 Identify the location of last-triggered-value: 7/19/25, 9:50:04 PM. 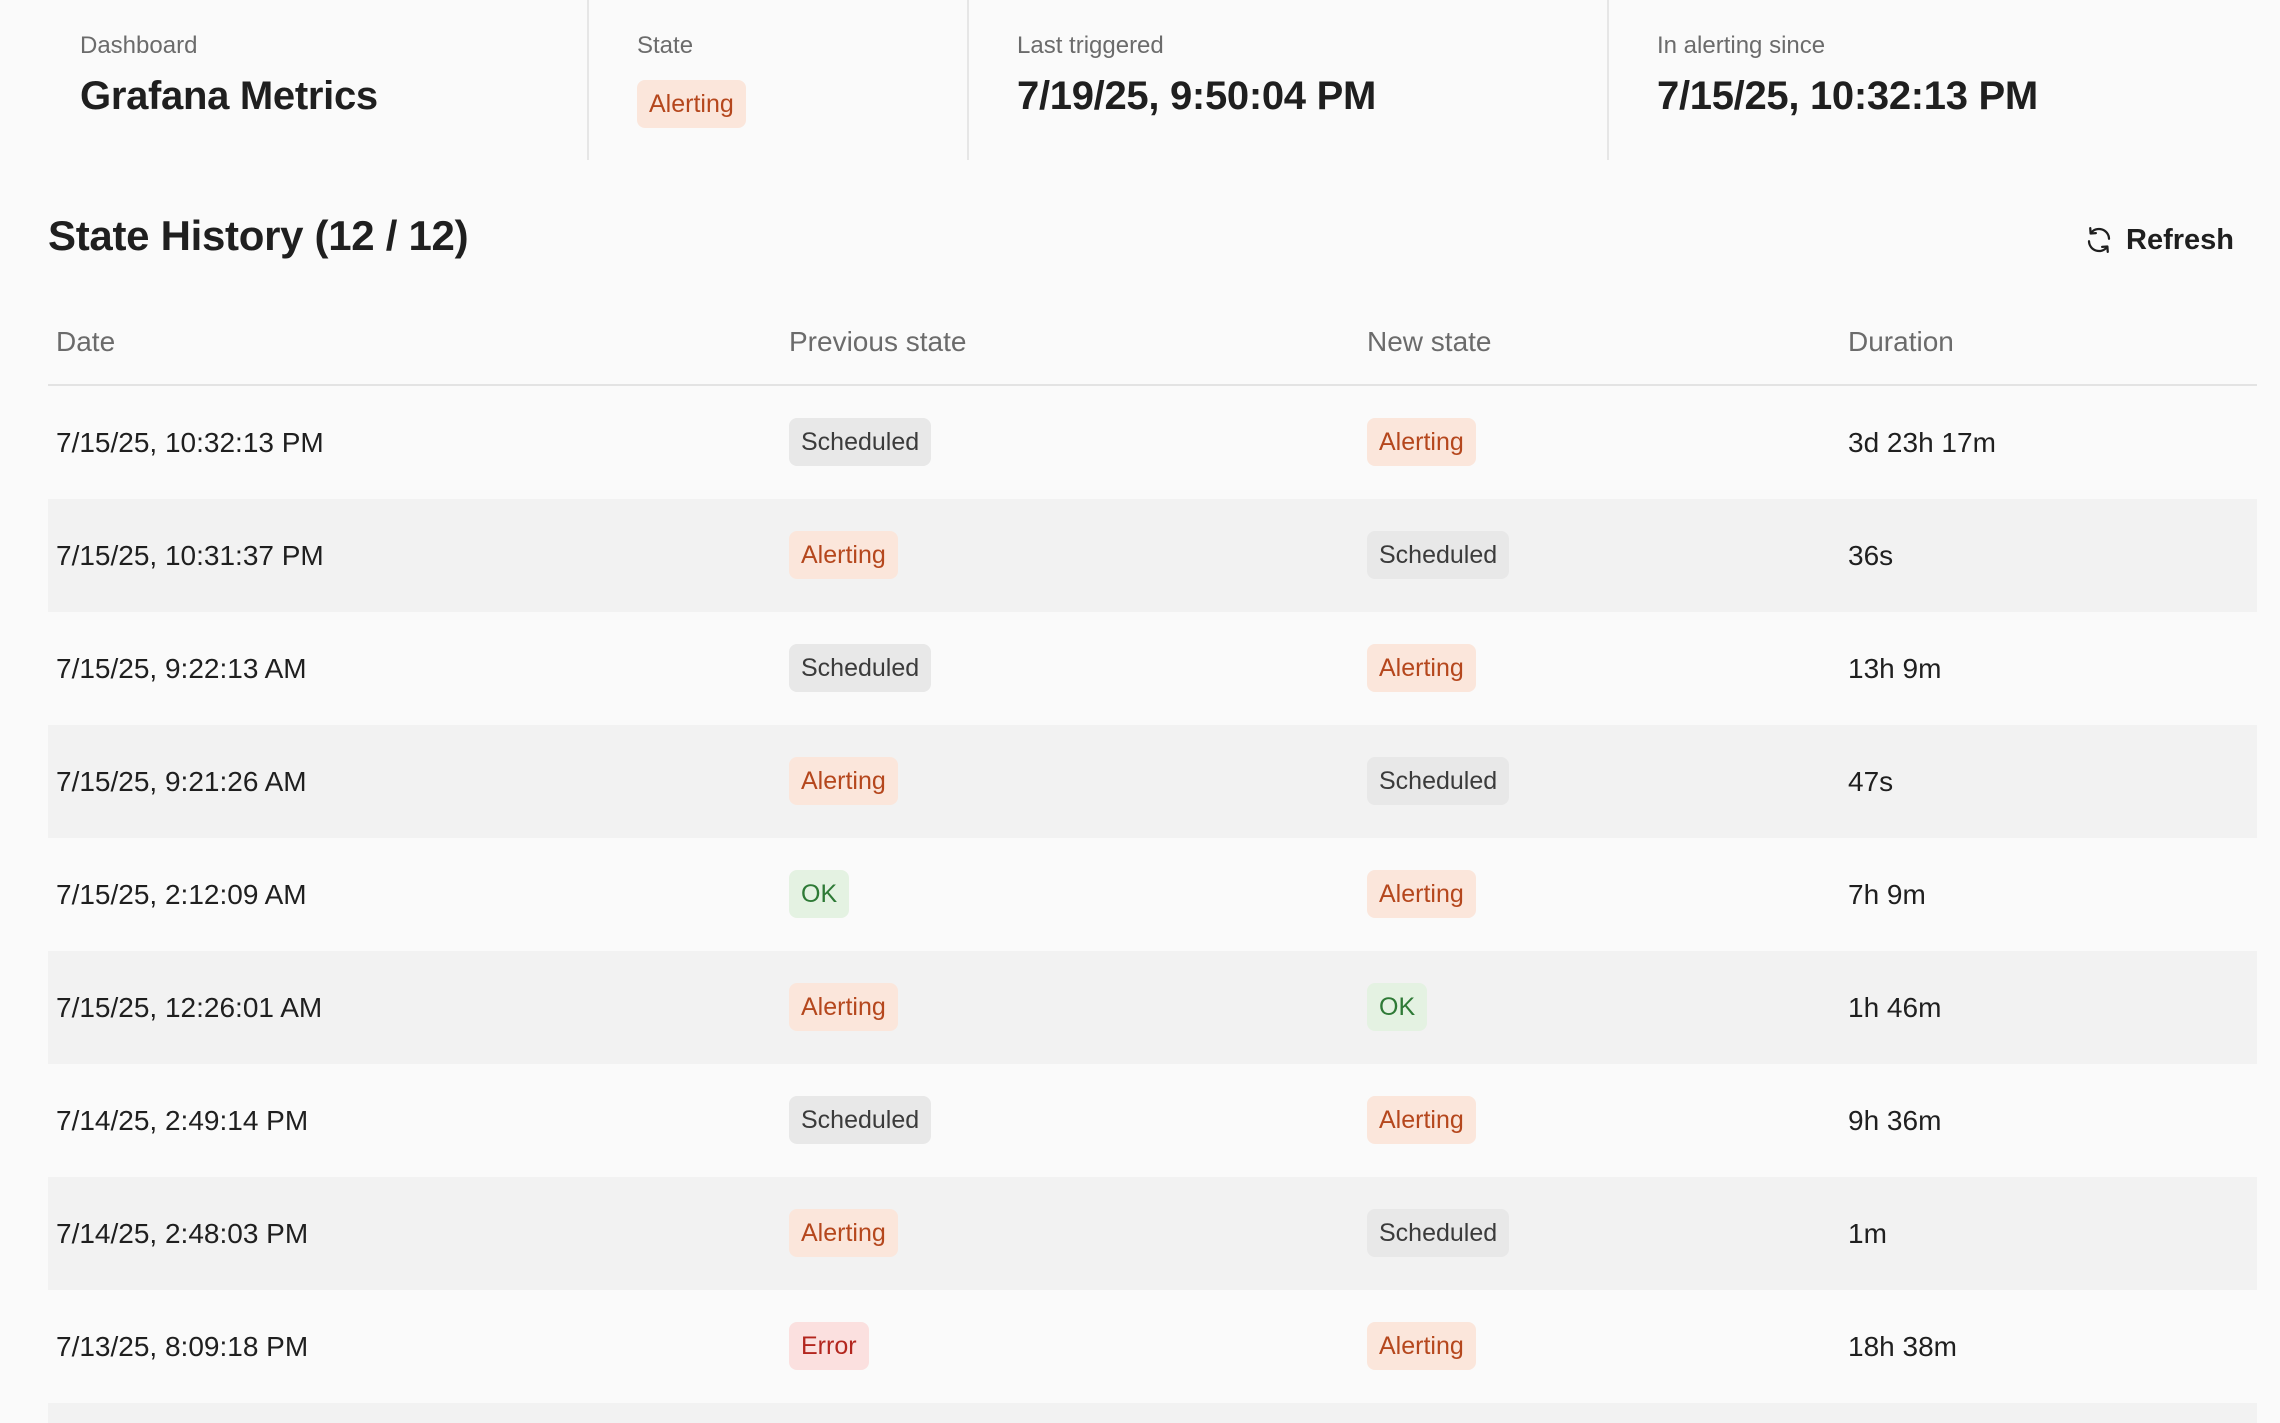
(1196, 96).